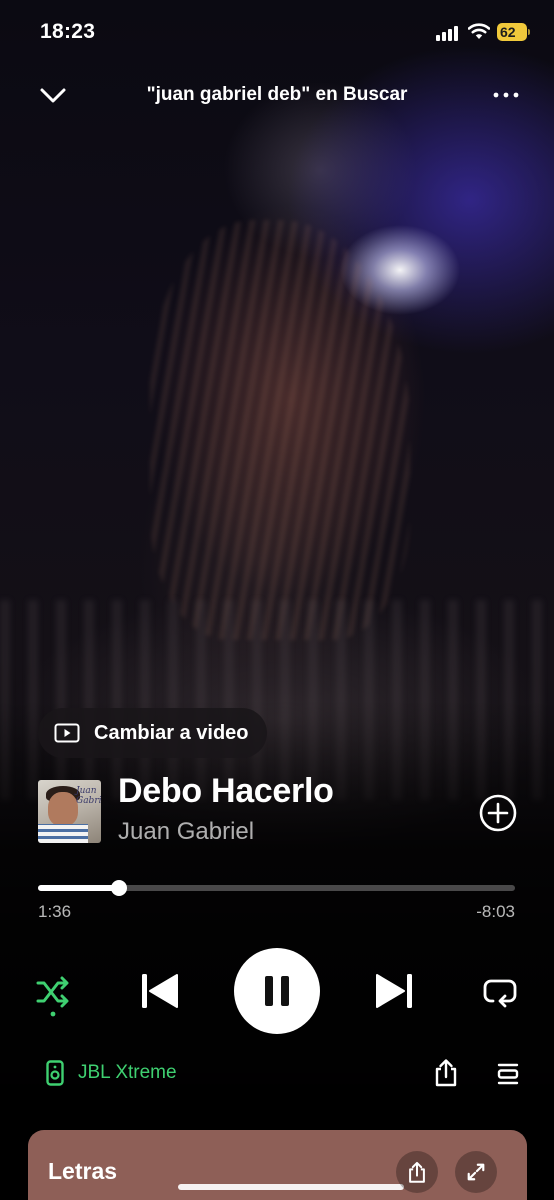 This screenshot has height=1200, width=554. What do you see at coordinates (79, 888) in the screenshot?
I see `progress-fill` at bounding box center [79, 888].